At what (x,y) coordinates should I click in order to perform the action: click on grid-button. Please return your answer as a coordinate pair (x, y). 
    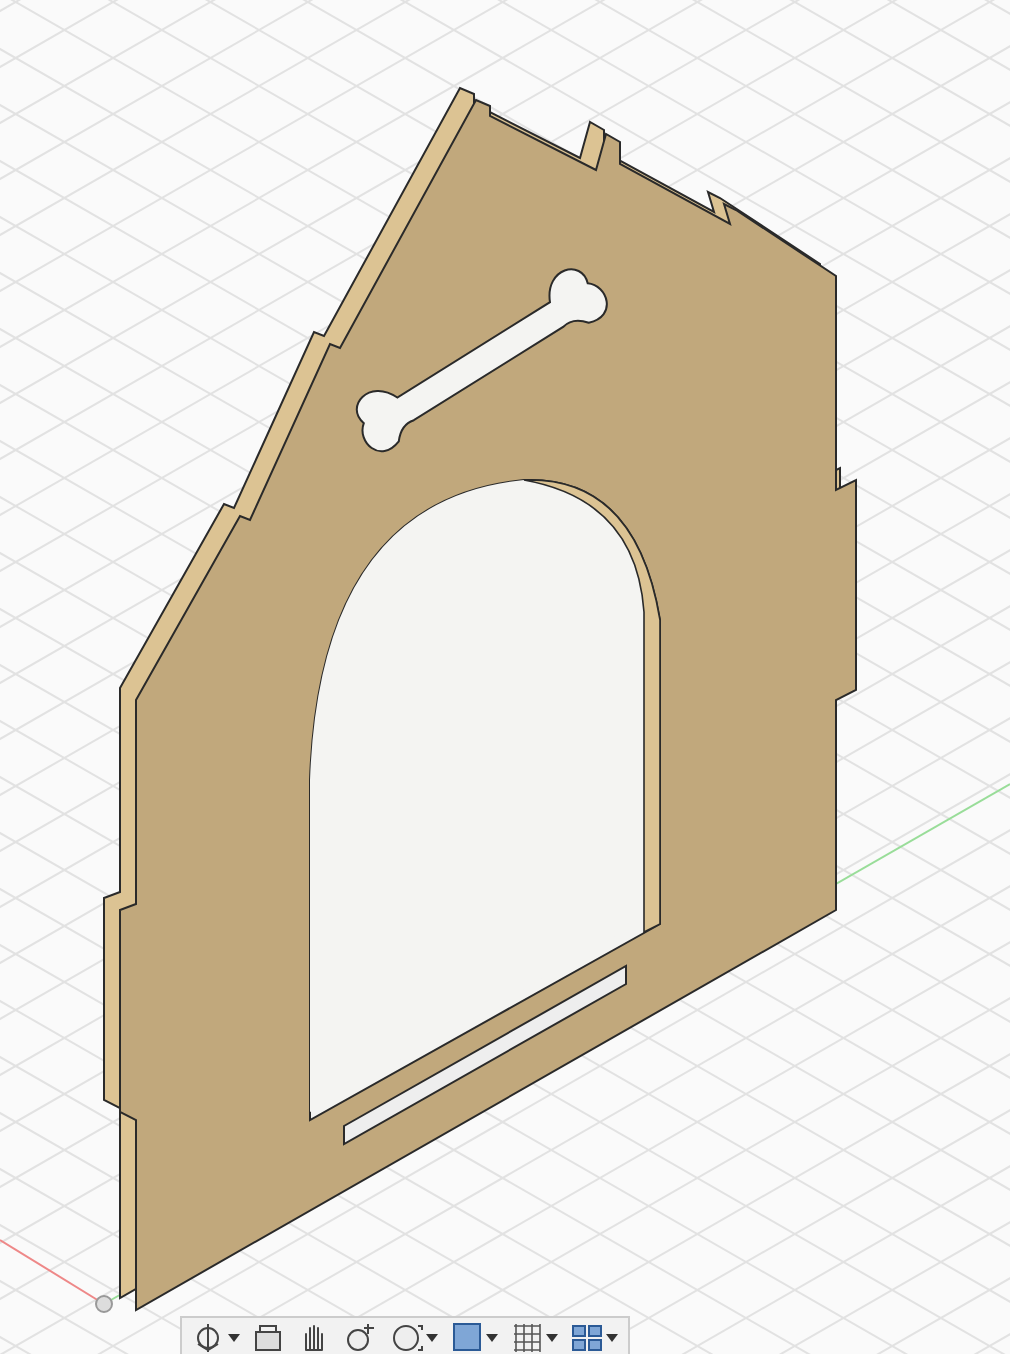
    Looking at the image, I should click on (534, 1336).